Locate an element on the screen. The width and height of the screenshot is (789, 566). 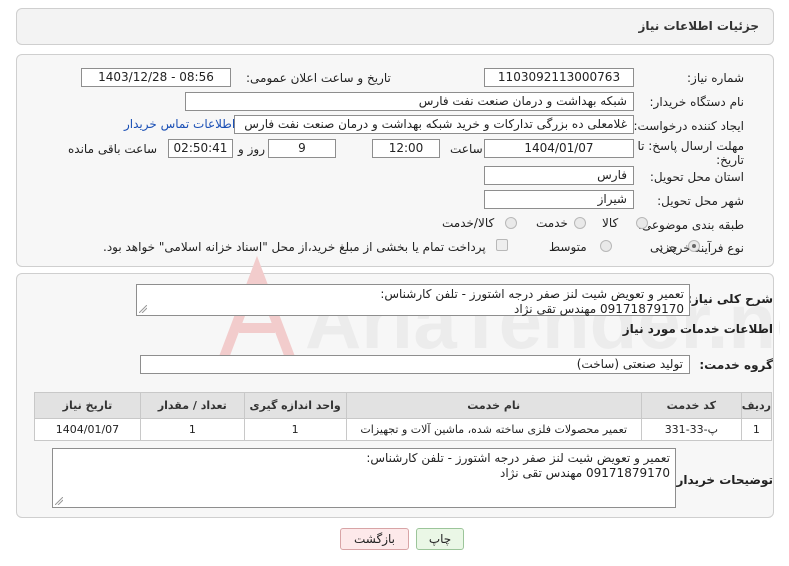
service-group-label: گروه خدمت: is located at coordinates (736, 365).